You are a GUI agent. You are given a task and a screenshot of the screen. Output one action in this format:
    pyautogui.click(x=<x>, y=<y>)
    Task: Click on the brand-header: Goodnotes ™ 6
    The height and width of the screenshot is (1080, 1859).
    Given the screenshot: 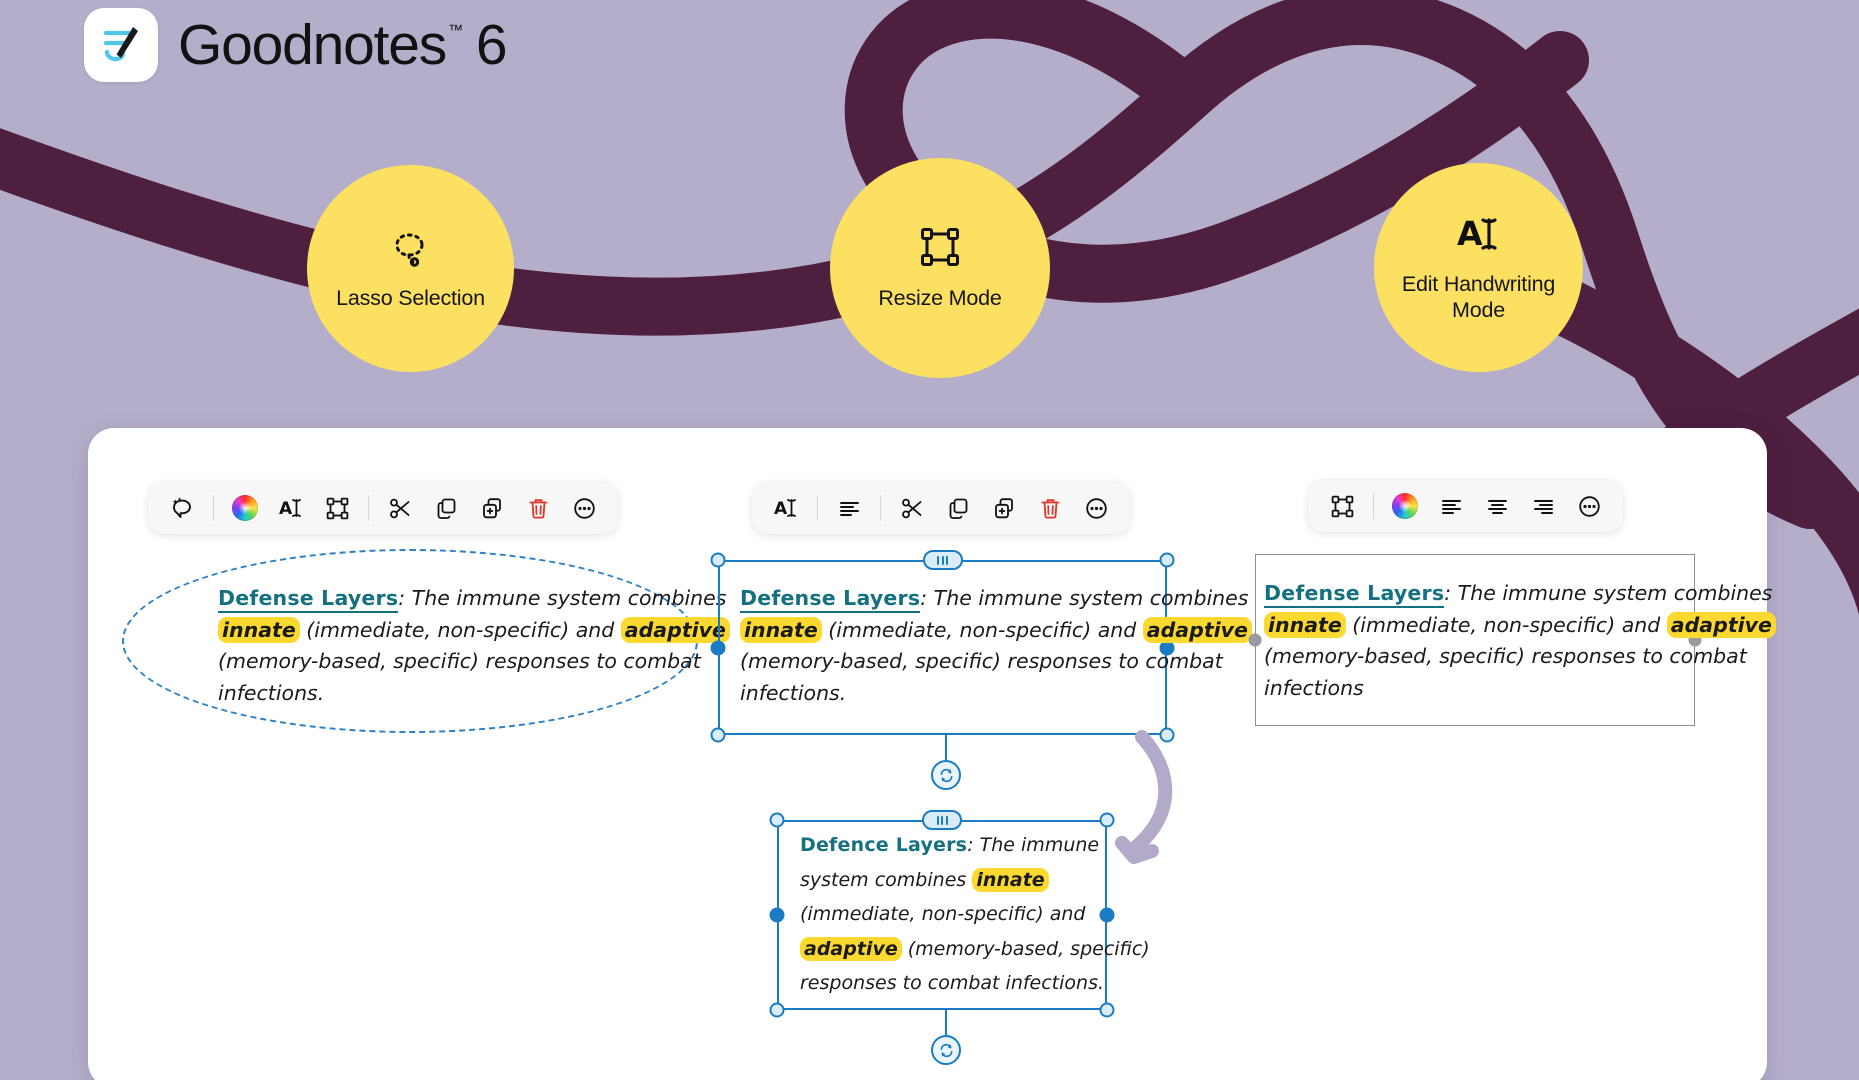 What is the action you would take?
    pyautogui.click(x=296, y=45)
    